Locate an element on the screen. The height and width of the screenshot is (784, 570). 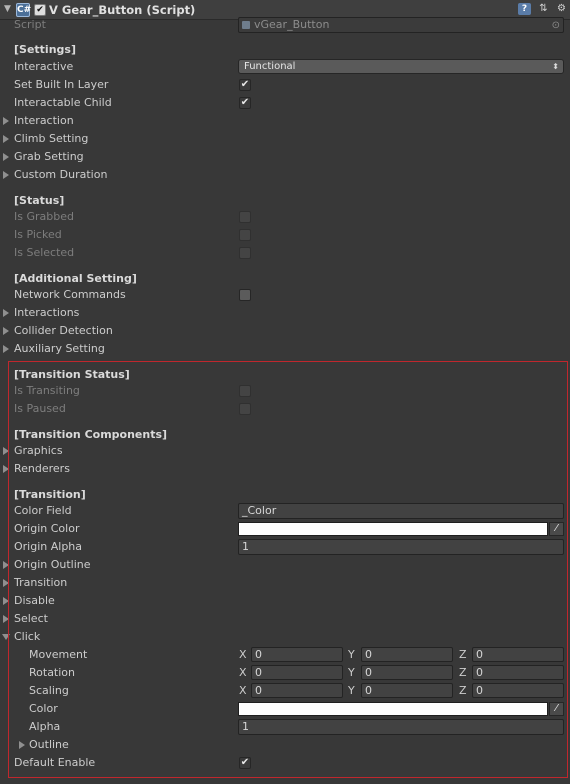
interactable-child-checkbox: ✔ is located at coordinates (245, 103).